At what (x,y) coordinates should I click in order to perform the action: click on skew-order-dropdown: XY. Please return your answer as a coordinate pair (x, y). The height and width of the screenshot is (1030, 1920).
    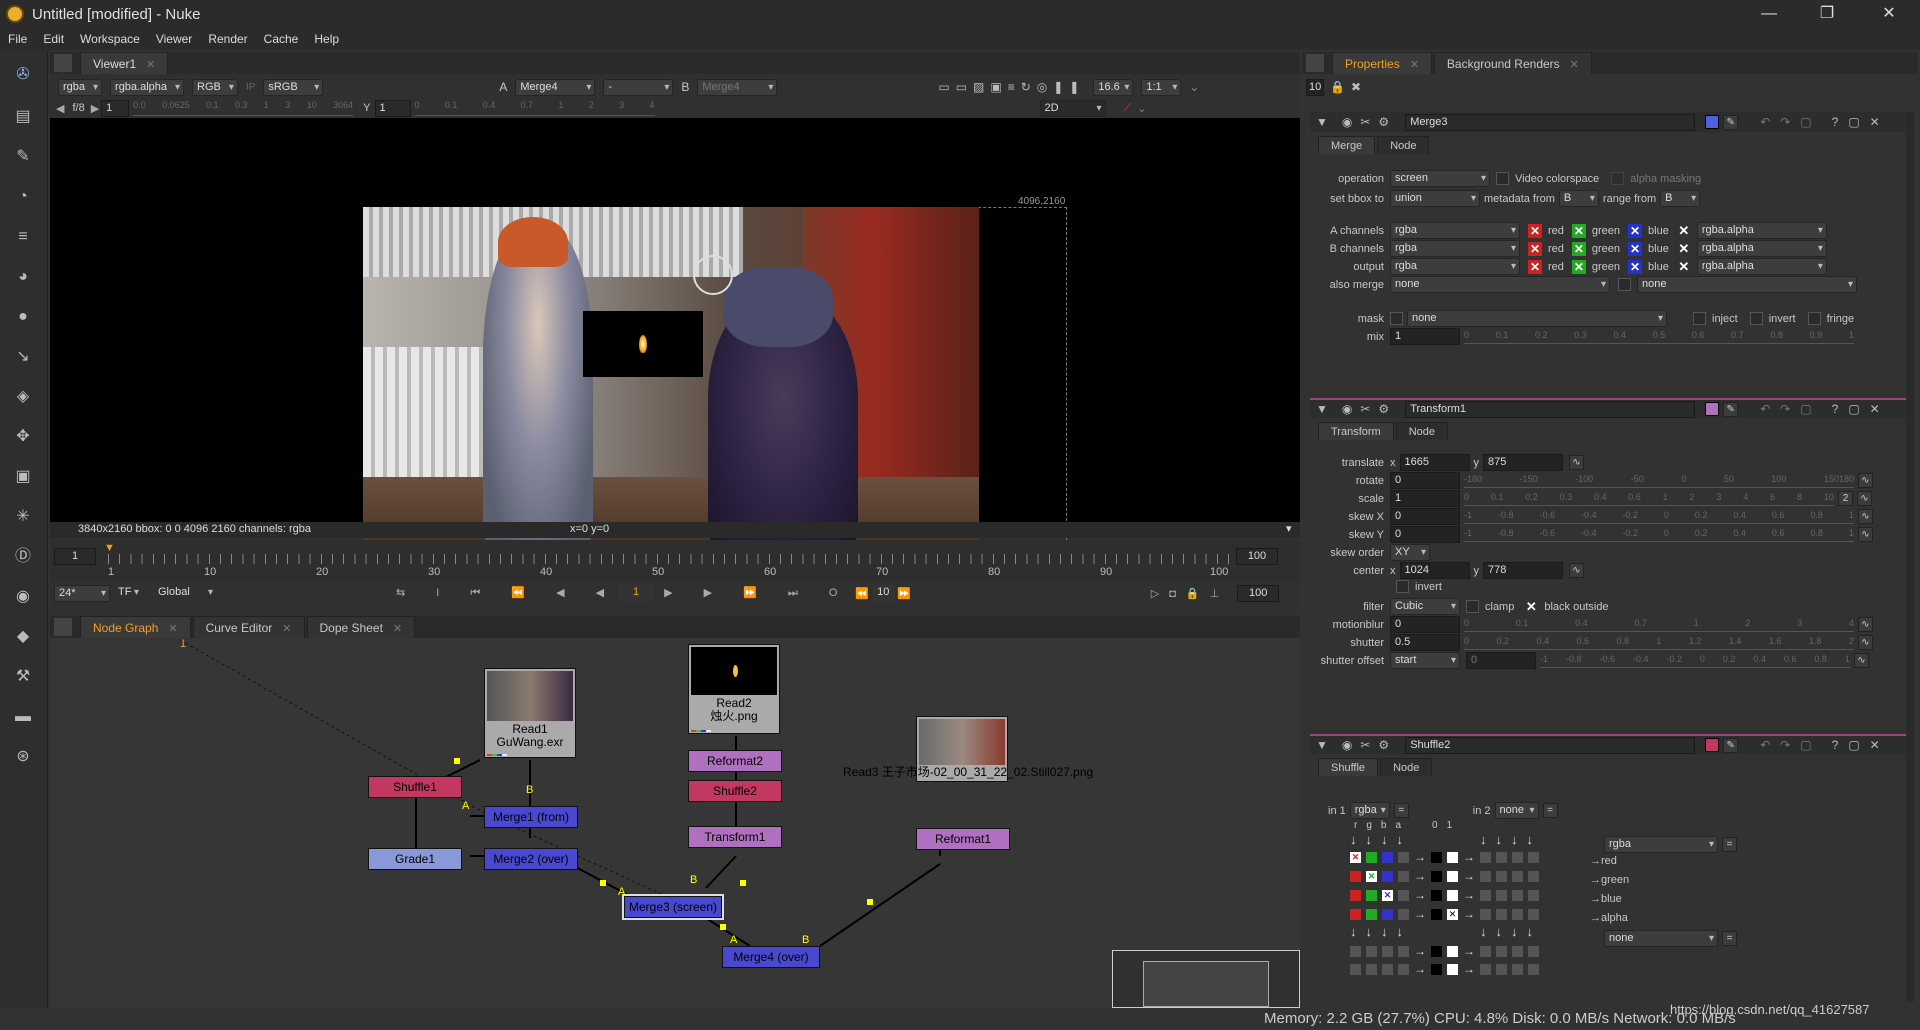
    Looking at the image, I should click on (1410, 552).